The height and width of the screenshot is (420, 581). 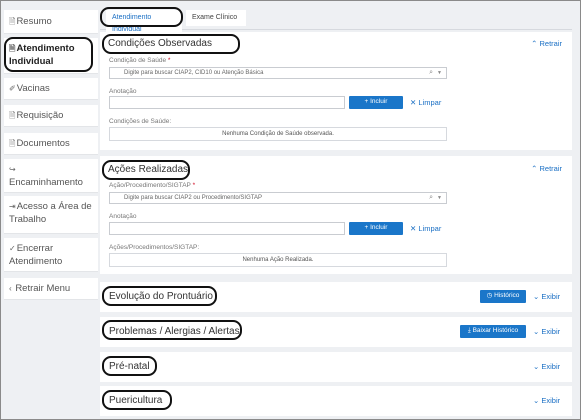 What do you see at coordinates (152, 185) in the screenshot?
I see `field-label: Ação/Procedimento/SIGTAP *` at bounding box center [152, 185].